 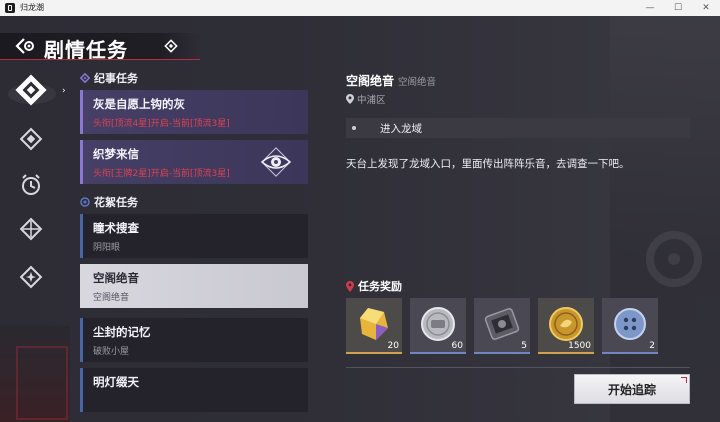 I want to click on reward-item: 2, so click(x=630, y=326).